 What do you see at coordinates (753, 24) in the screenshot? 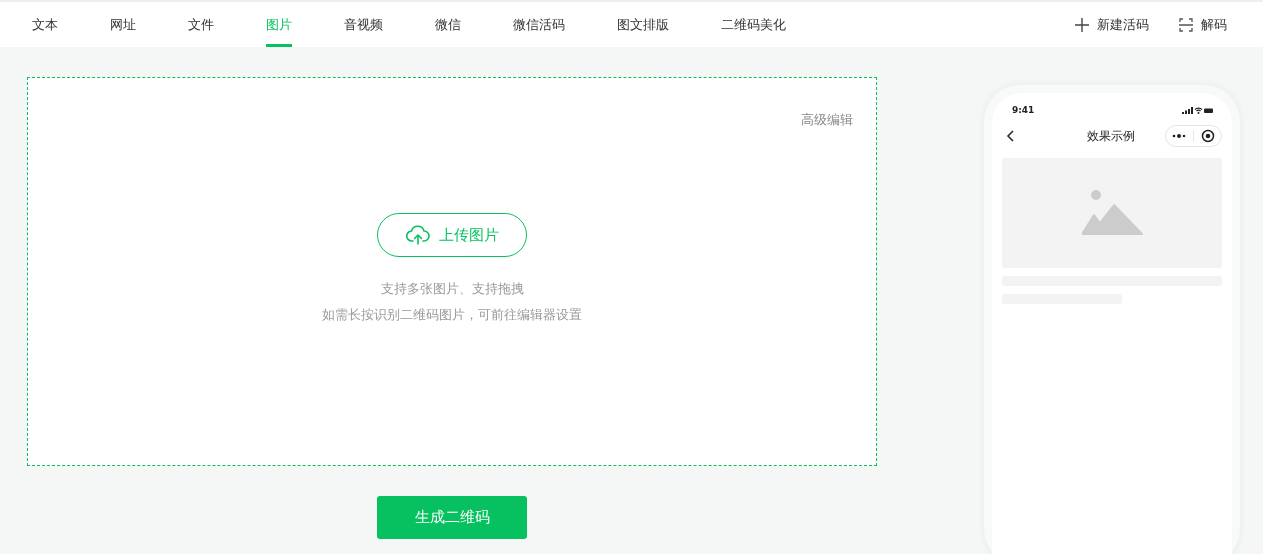
I see `tab: 二维码美化` at bounding box center [753, 24].